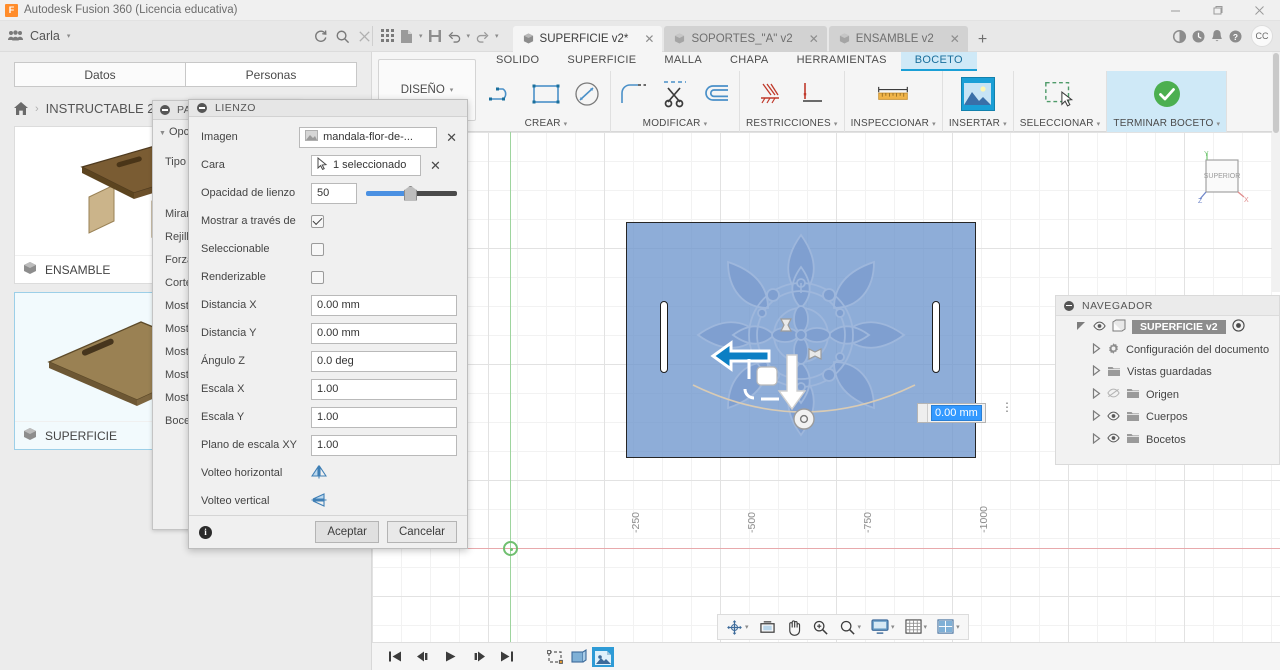 The width and height of the screenshot is (1280, 670). What do you see at coordinates (1222, 178) in the screenshot?
I see `view-cube: SUPERIOR Z Y X` at bounding box center [1222, 178].